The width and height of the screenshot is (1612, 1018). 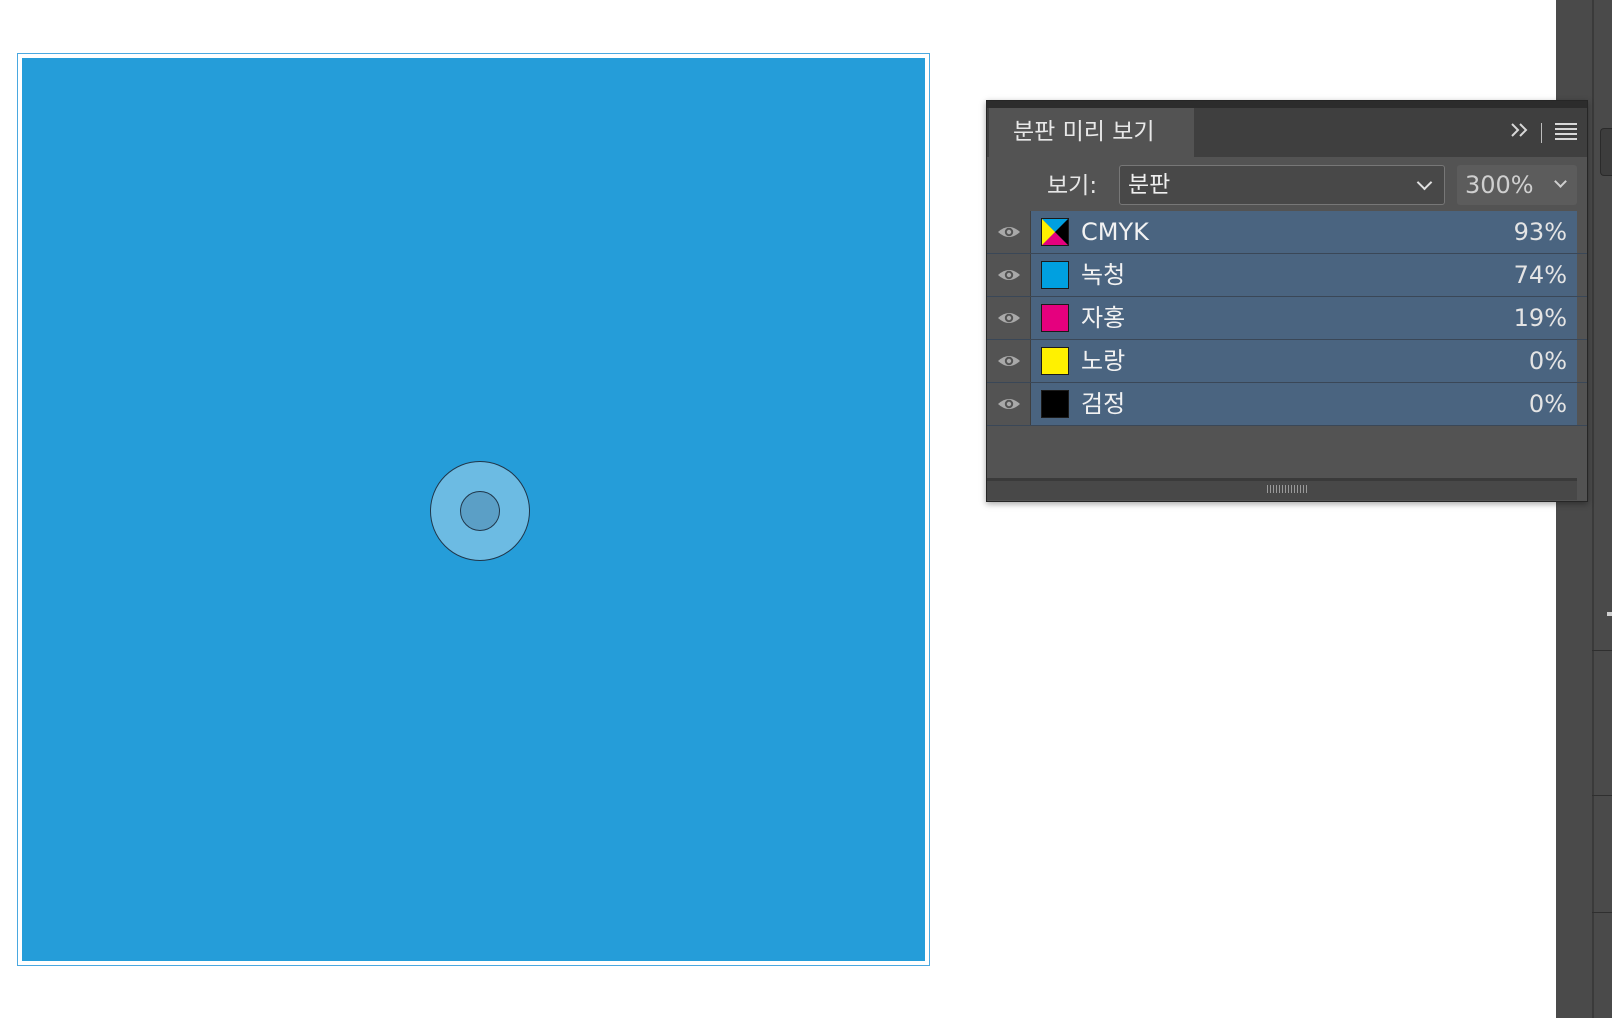 I want to click on separation-row-magenta: 자홍 19%, so click(x=1287, y=318).